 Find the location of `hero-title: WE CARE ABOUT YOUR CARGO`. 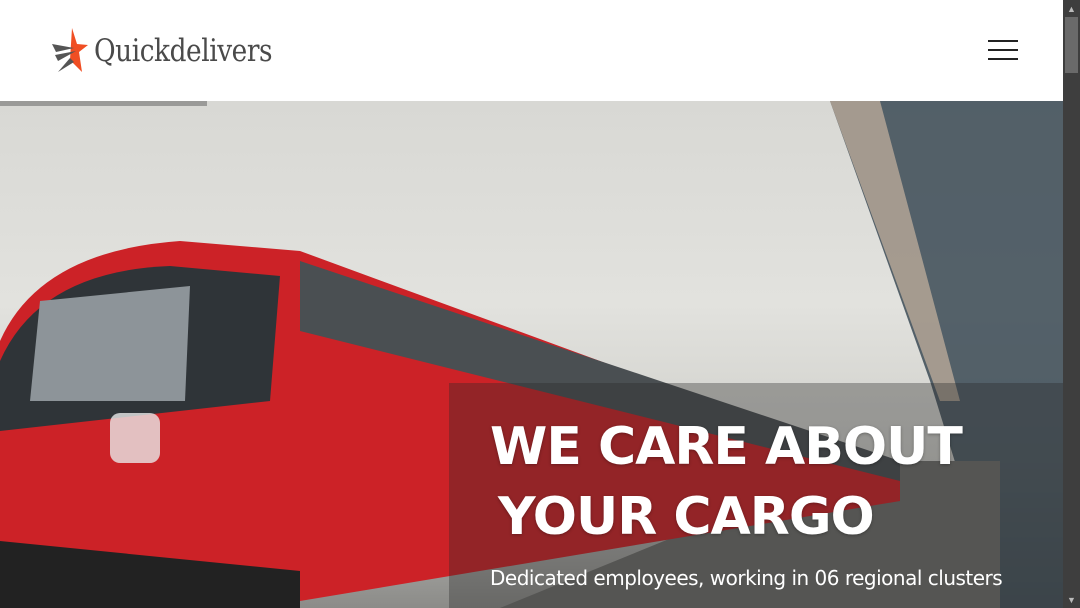

hero-title: WE CARE ABOUT YOUR CARGO is located at coordinates (770, 482).